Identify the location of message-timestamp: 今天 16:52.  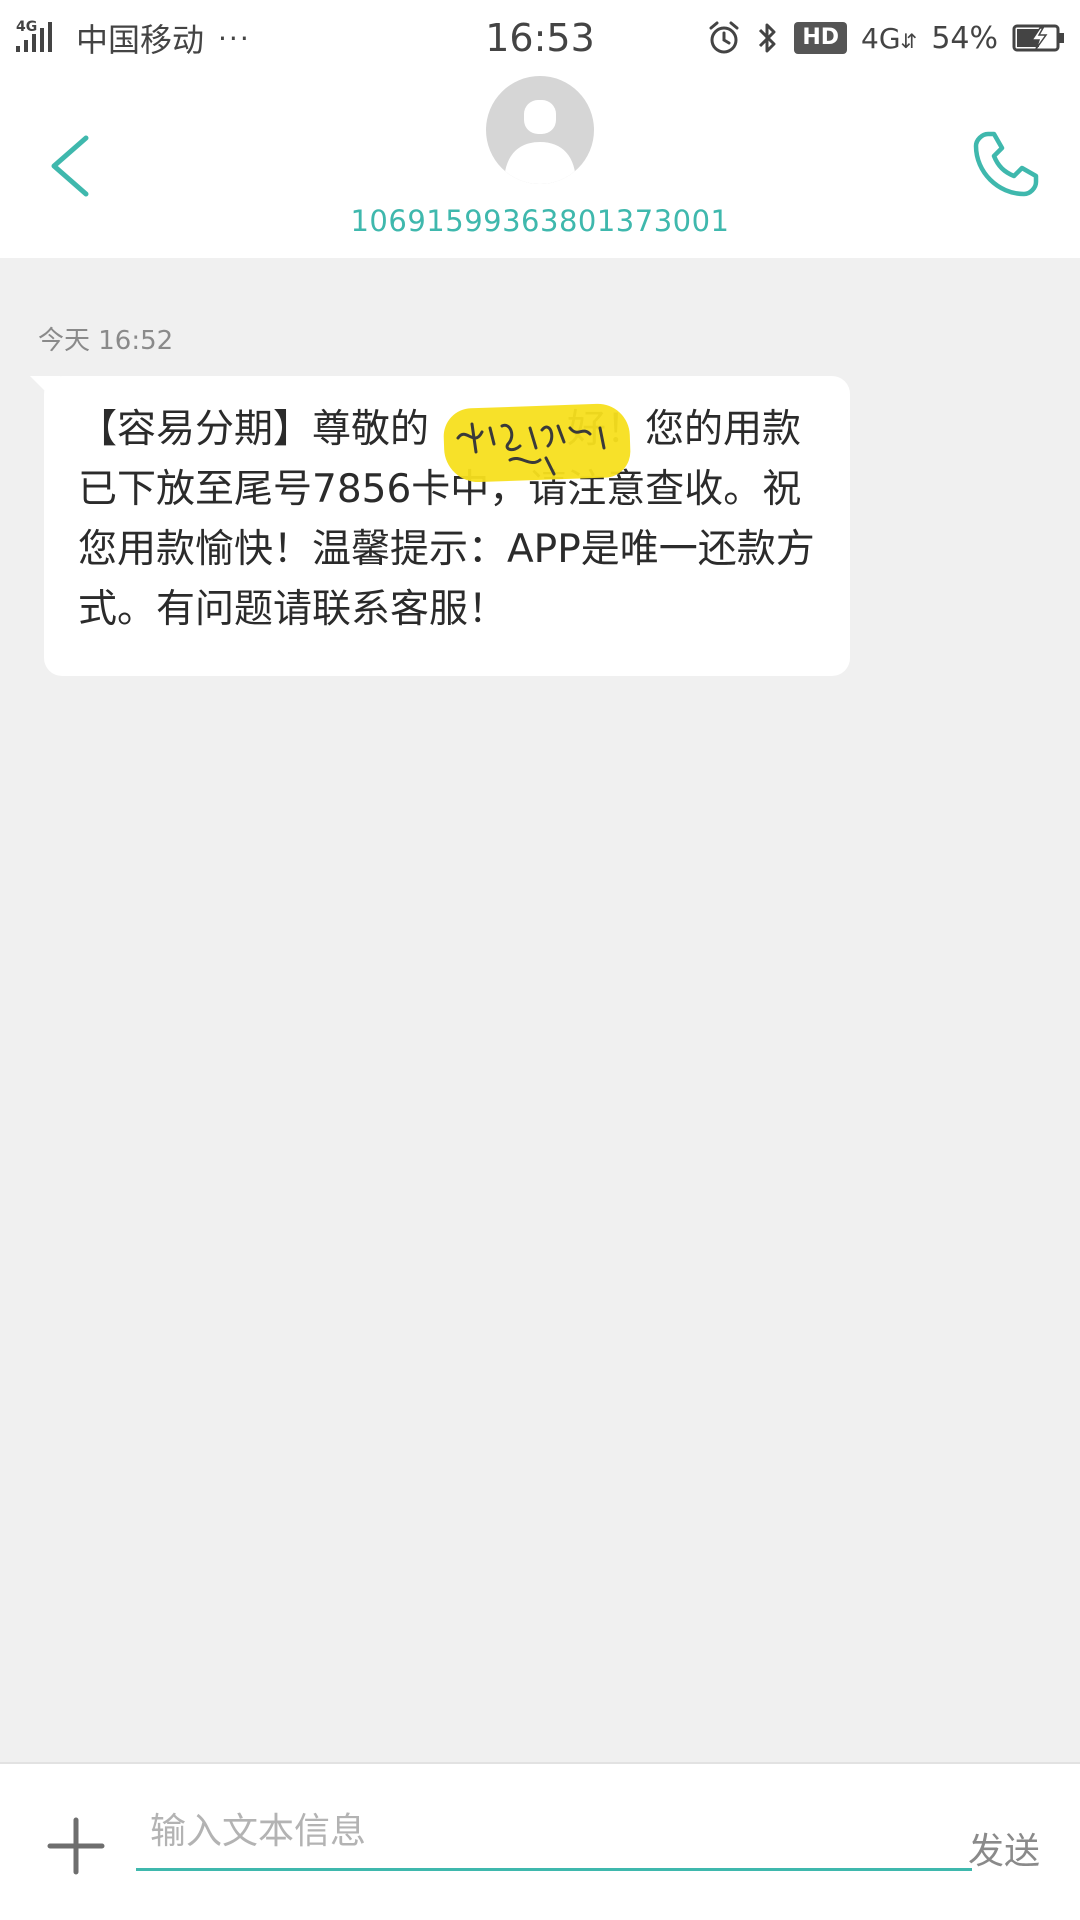
(106, 341).